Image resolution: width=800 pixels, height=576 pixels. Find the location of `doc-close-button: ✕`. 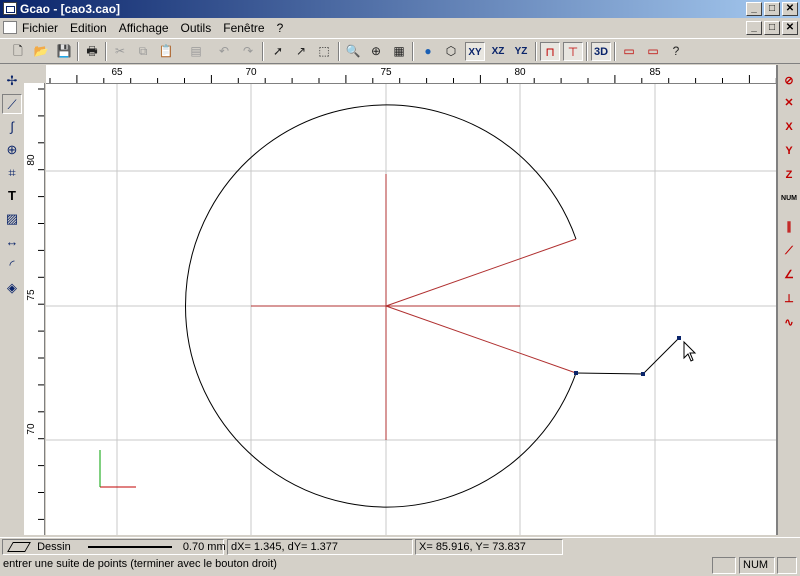

doc-close-button: ✕ is located at coordinates (790, 28).